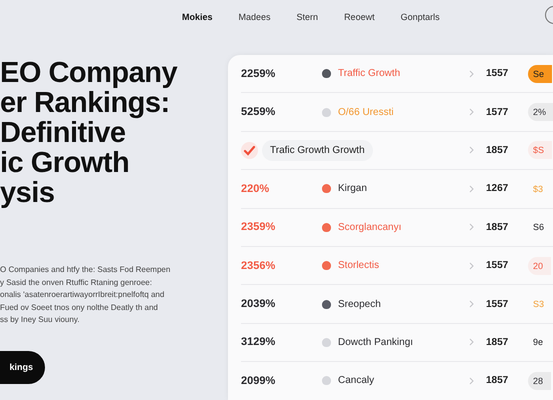 The width and height of the screenshot is (553, 400). I want to click on score-tag: 28, so click(540, 381).